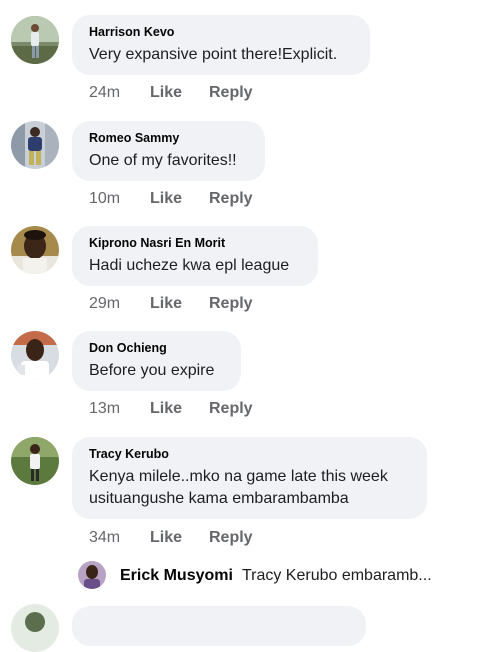  I want to click on comment-actions: 10m Like Reply, so click(171, 199).